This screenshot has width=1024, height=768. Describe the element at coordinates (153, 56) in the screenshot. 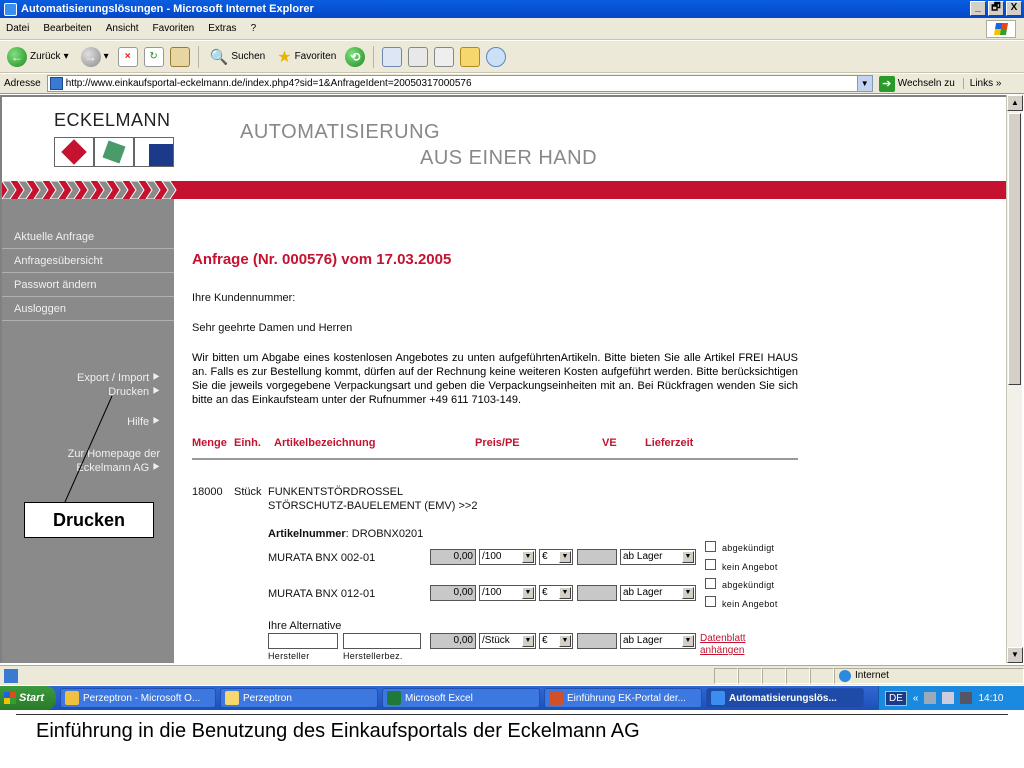

I see `refresh-icon: ↻` at that location.